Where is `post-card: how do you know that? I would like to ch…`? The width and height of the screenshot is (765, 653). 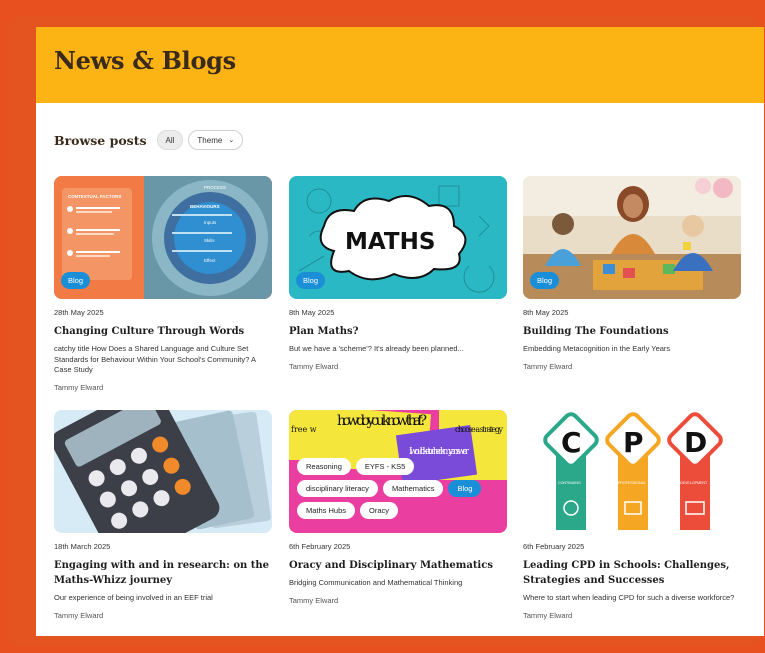 post-card: how do you know that? I would like to ch… is located at coordinates (398, 507).